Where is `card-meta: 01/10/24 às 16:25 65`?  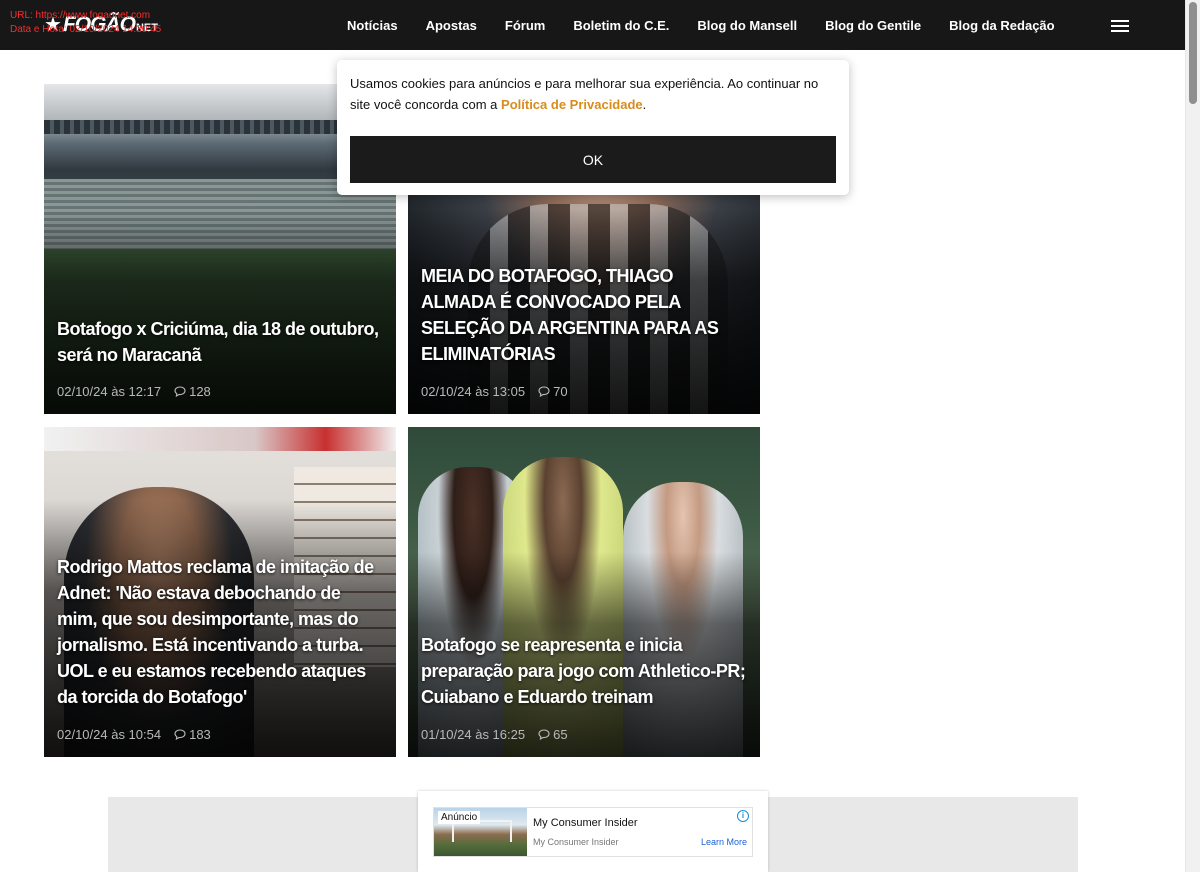 card-meta: 01/10/24 às 16:25 65 is located at coordinates (494, 734).